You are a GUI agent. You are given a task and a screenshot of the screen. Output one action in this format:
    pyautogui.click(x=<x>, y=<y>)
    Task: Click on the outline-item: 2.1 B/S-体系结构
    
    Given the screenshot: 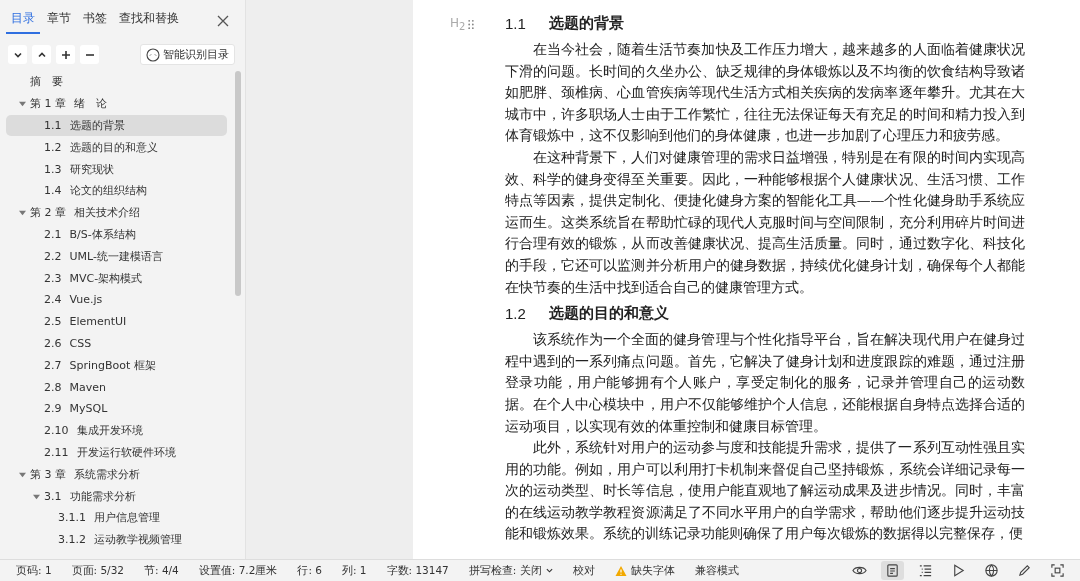 What is the action you would take?
    pyautogui.click(x=116, y=234)
    